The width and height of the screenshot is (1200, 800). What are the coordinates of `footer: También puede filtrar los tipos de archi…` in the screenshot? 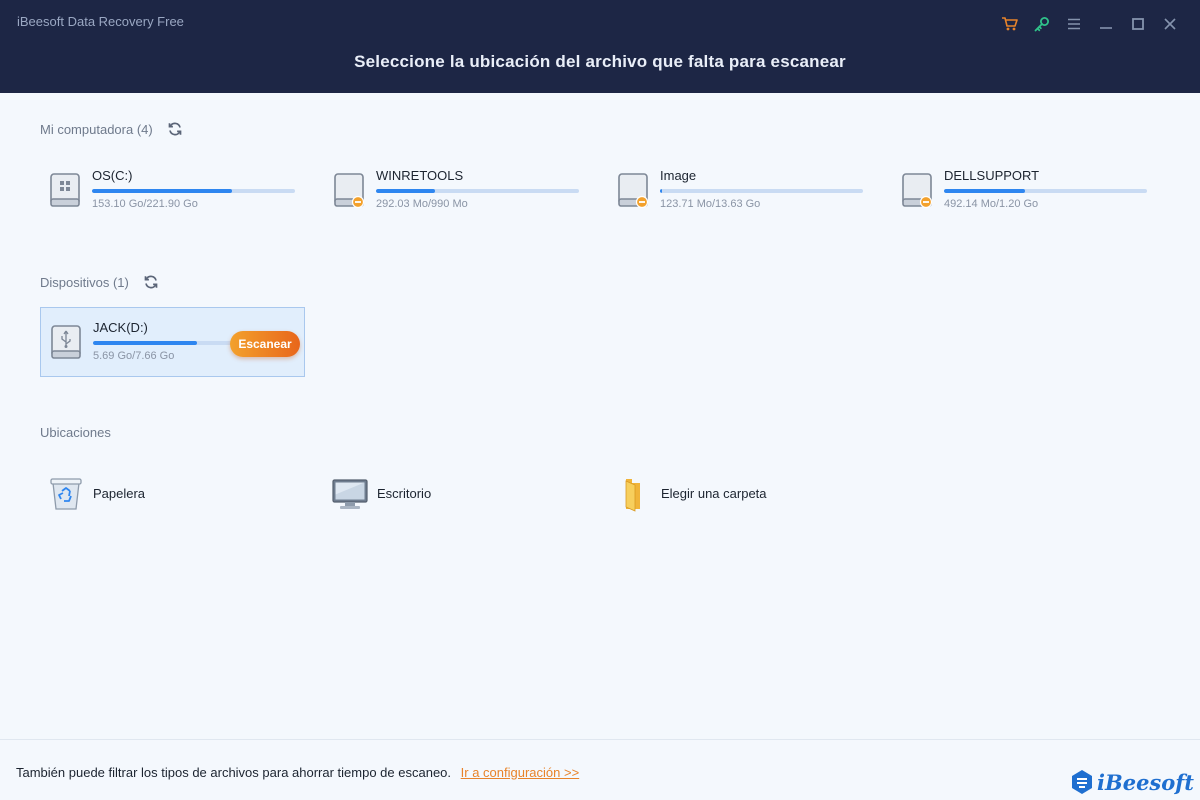 It's located at (600, 769).